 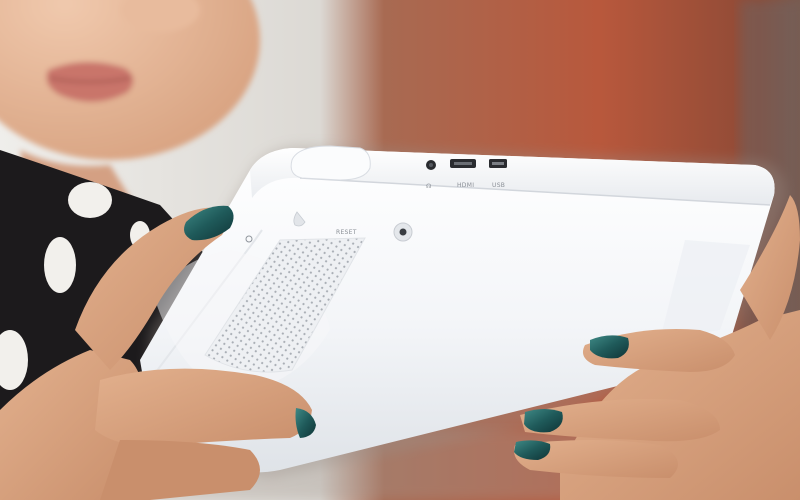 I want to click on reset-label: RESET, so click(x=346, y=232).